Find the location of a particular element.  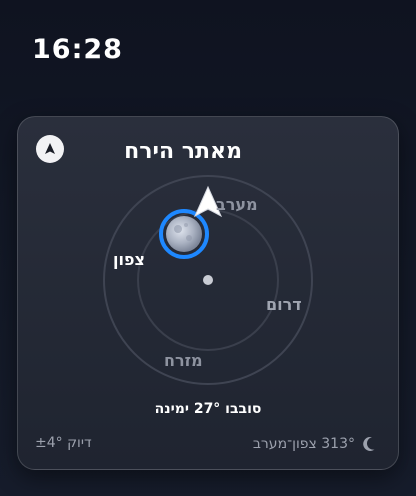

direction-label-south: דרום is located at coordinates (284, 304).